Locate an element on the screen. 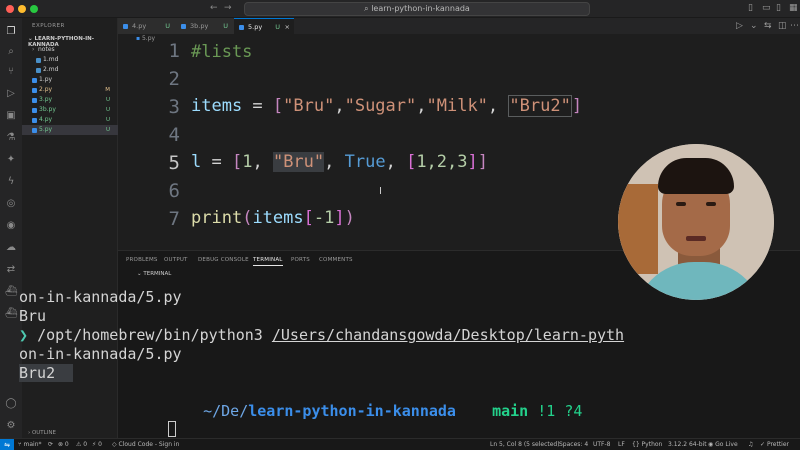  tree-file-5py: 5.py U is located at coordinates (70, 130).